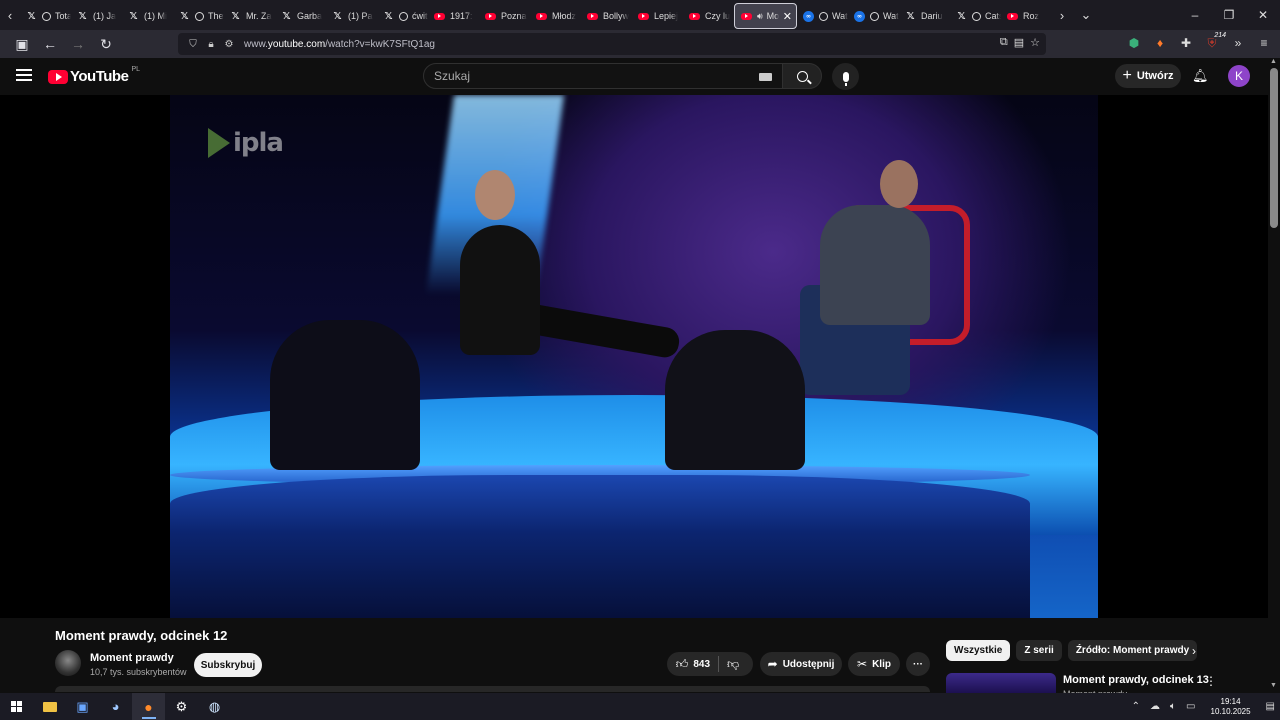 This screenshot has width=1280, height=720. What do you see at coordinates (918, 664) in the screenshot?
I see `more-actions-button: ···` at bounding box center [918, 664].